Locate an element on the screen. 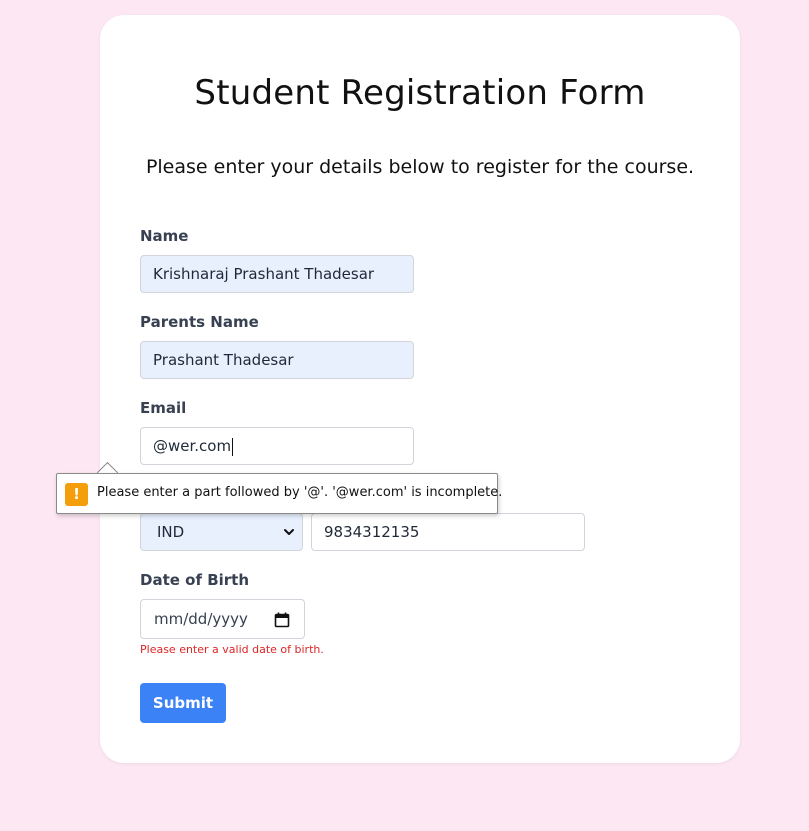  parents-name-input: Prashant Thadesar is located at coordinates (277, 360).